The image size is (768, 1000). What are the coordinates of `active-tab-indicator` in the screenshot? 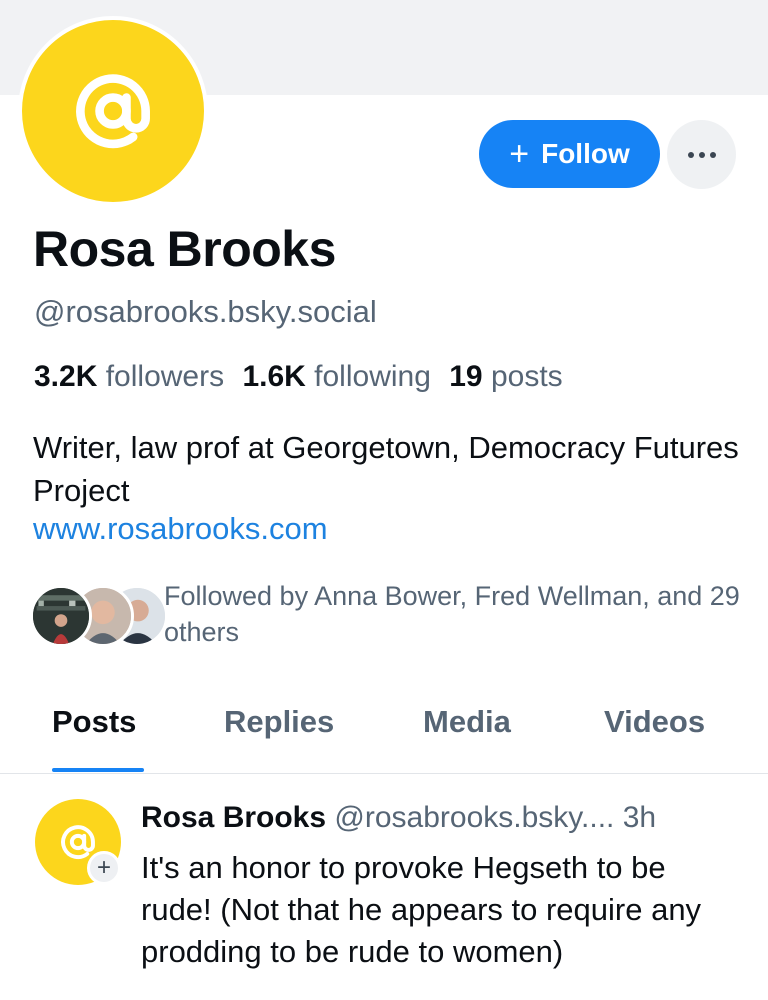 It's located at (98, 770).